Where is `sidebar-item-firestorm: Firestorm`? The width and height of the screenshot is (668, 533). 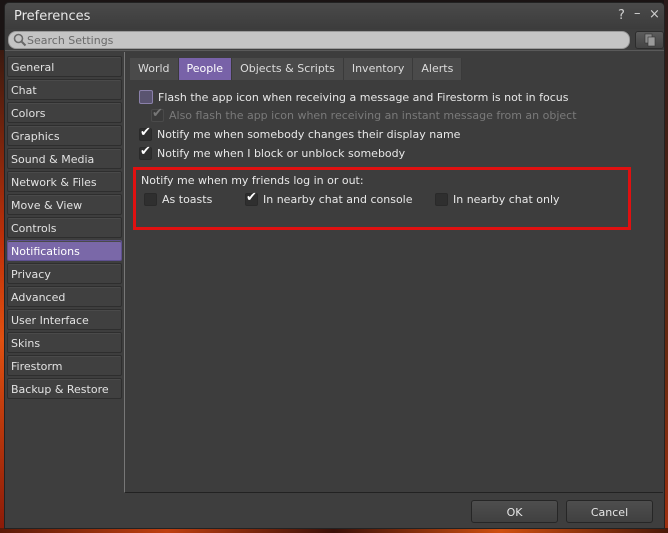 sidebar-item-firestorm: Firestorm is located at coordinates (64, 365).